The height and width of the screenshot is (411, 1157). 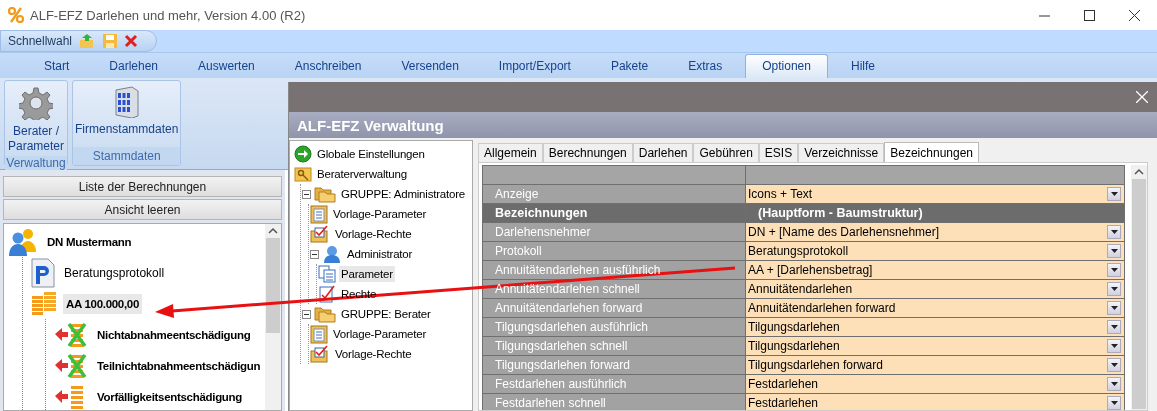 What do you see at coordinates (380, 254) in the screenshot?
I see `tree-item: Administrator` at bounding box center [380, 254].